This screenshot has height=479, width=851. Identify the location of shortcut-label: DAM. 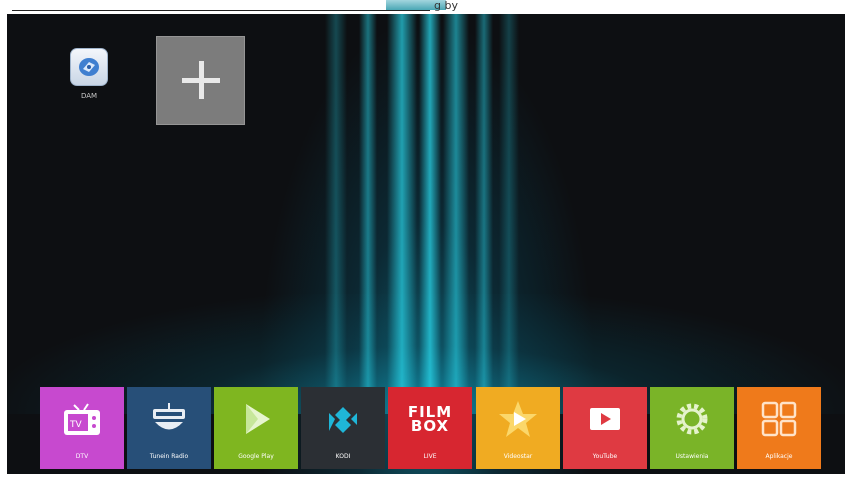
(89, 96).